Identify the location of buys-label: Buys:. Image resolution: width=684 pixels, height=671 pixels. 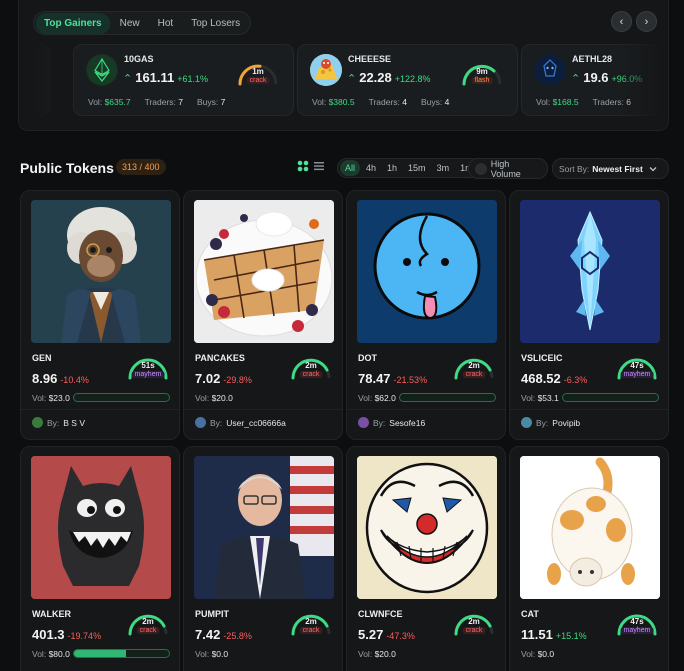
(208, 102).